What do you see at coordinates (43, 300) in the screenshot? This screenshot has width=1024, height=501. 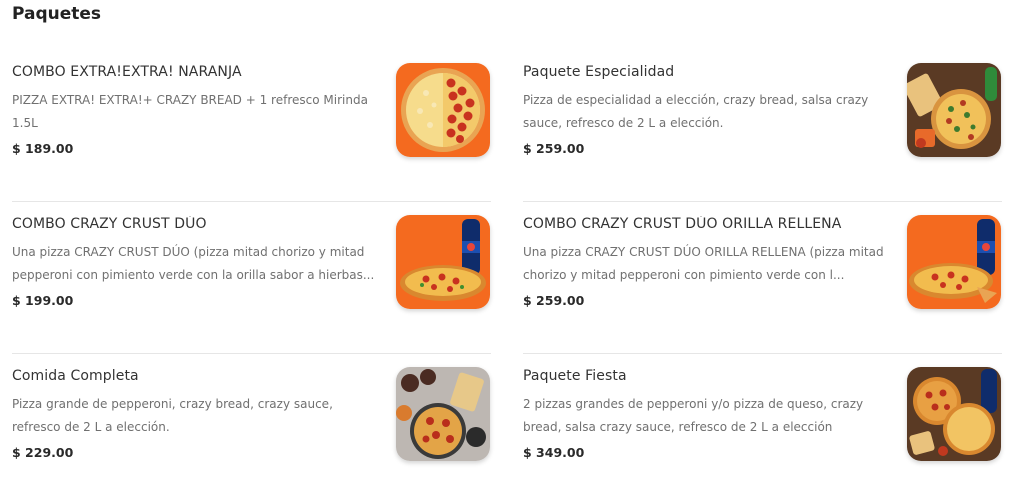 I see `product-price: $ 199.00` at bounding box center [43, 300].